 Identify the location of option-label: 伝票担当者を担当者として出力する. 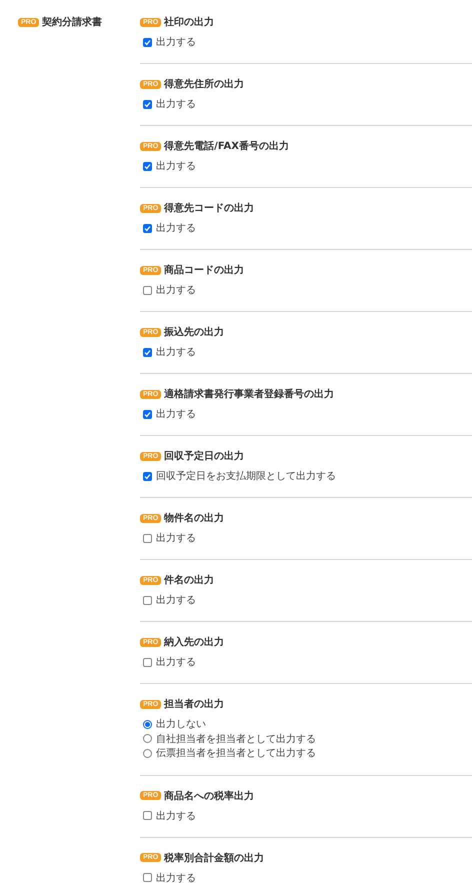
(236, 753).